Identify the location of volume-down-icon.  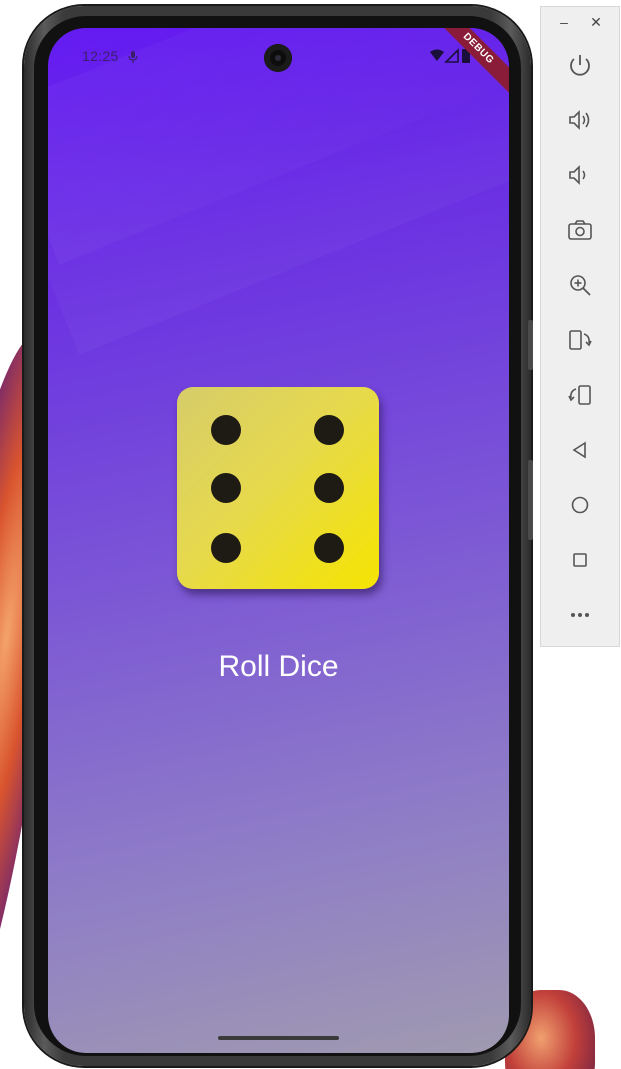
(580, 175).